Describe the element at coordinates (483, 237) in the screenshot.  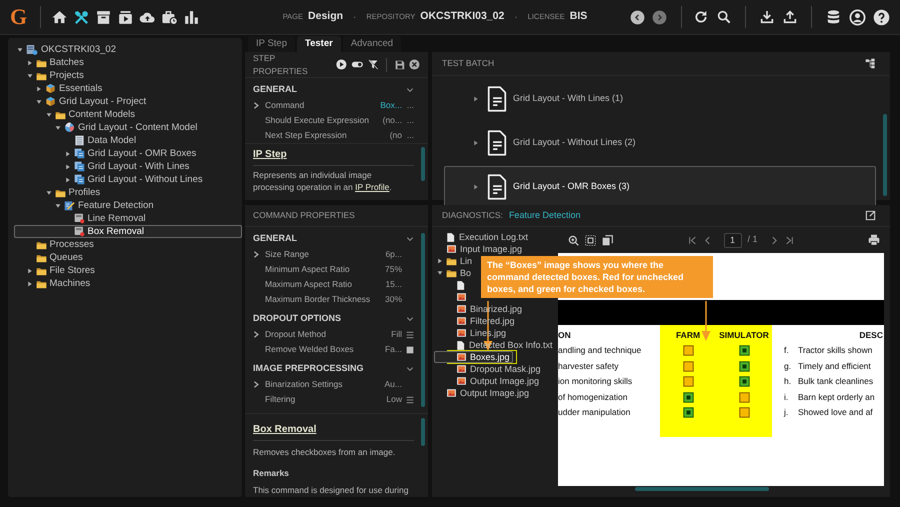
I see `tree-item: Execution Log.txt` at that location.